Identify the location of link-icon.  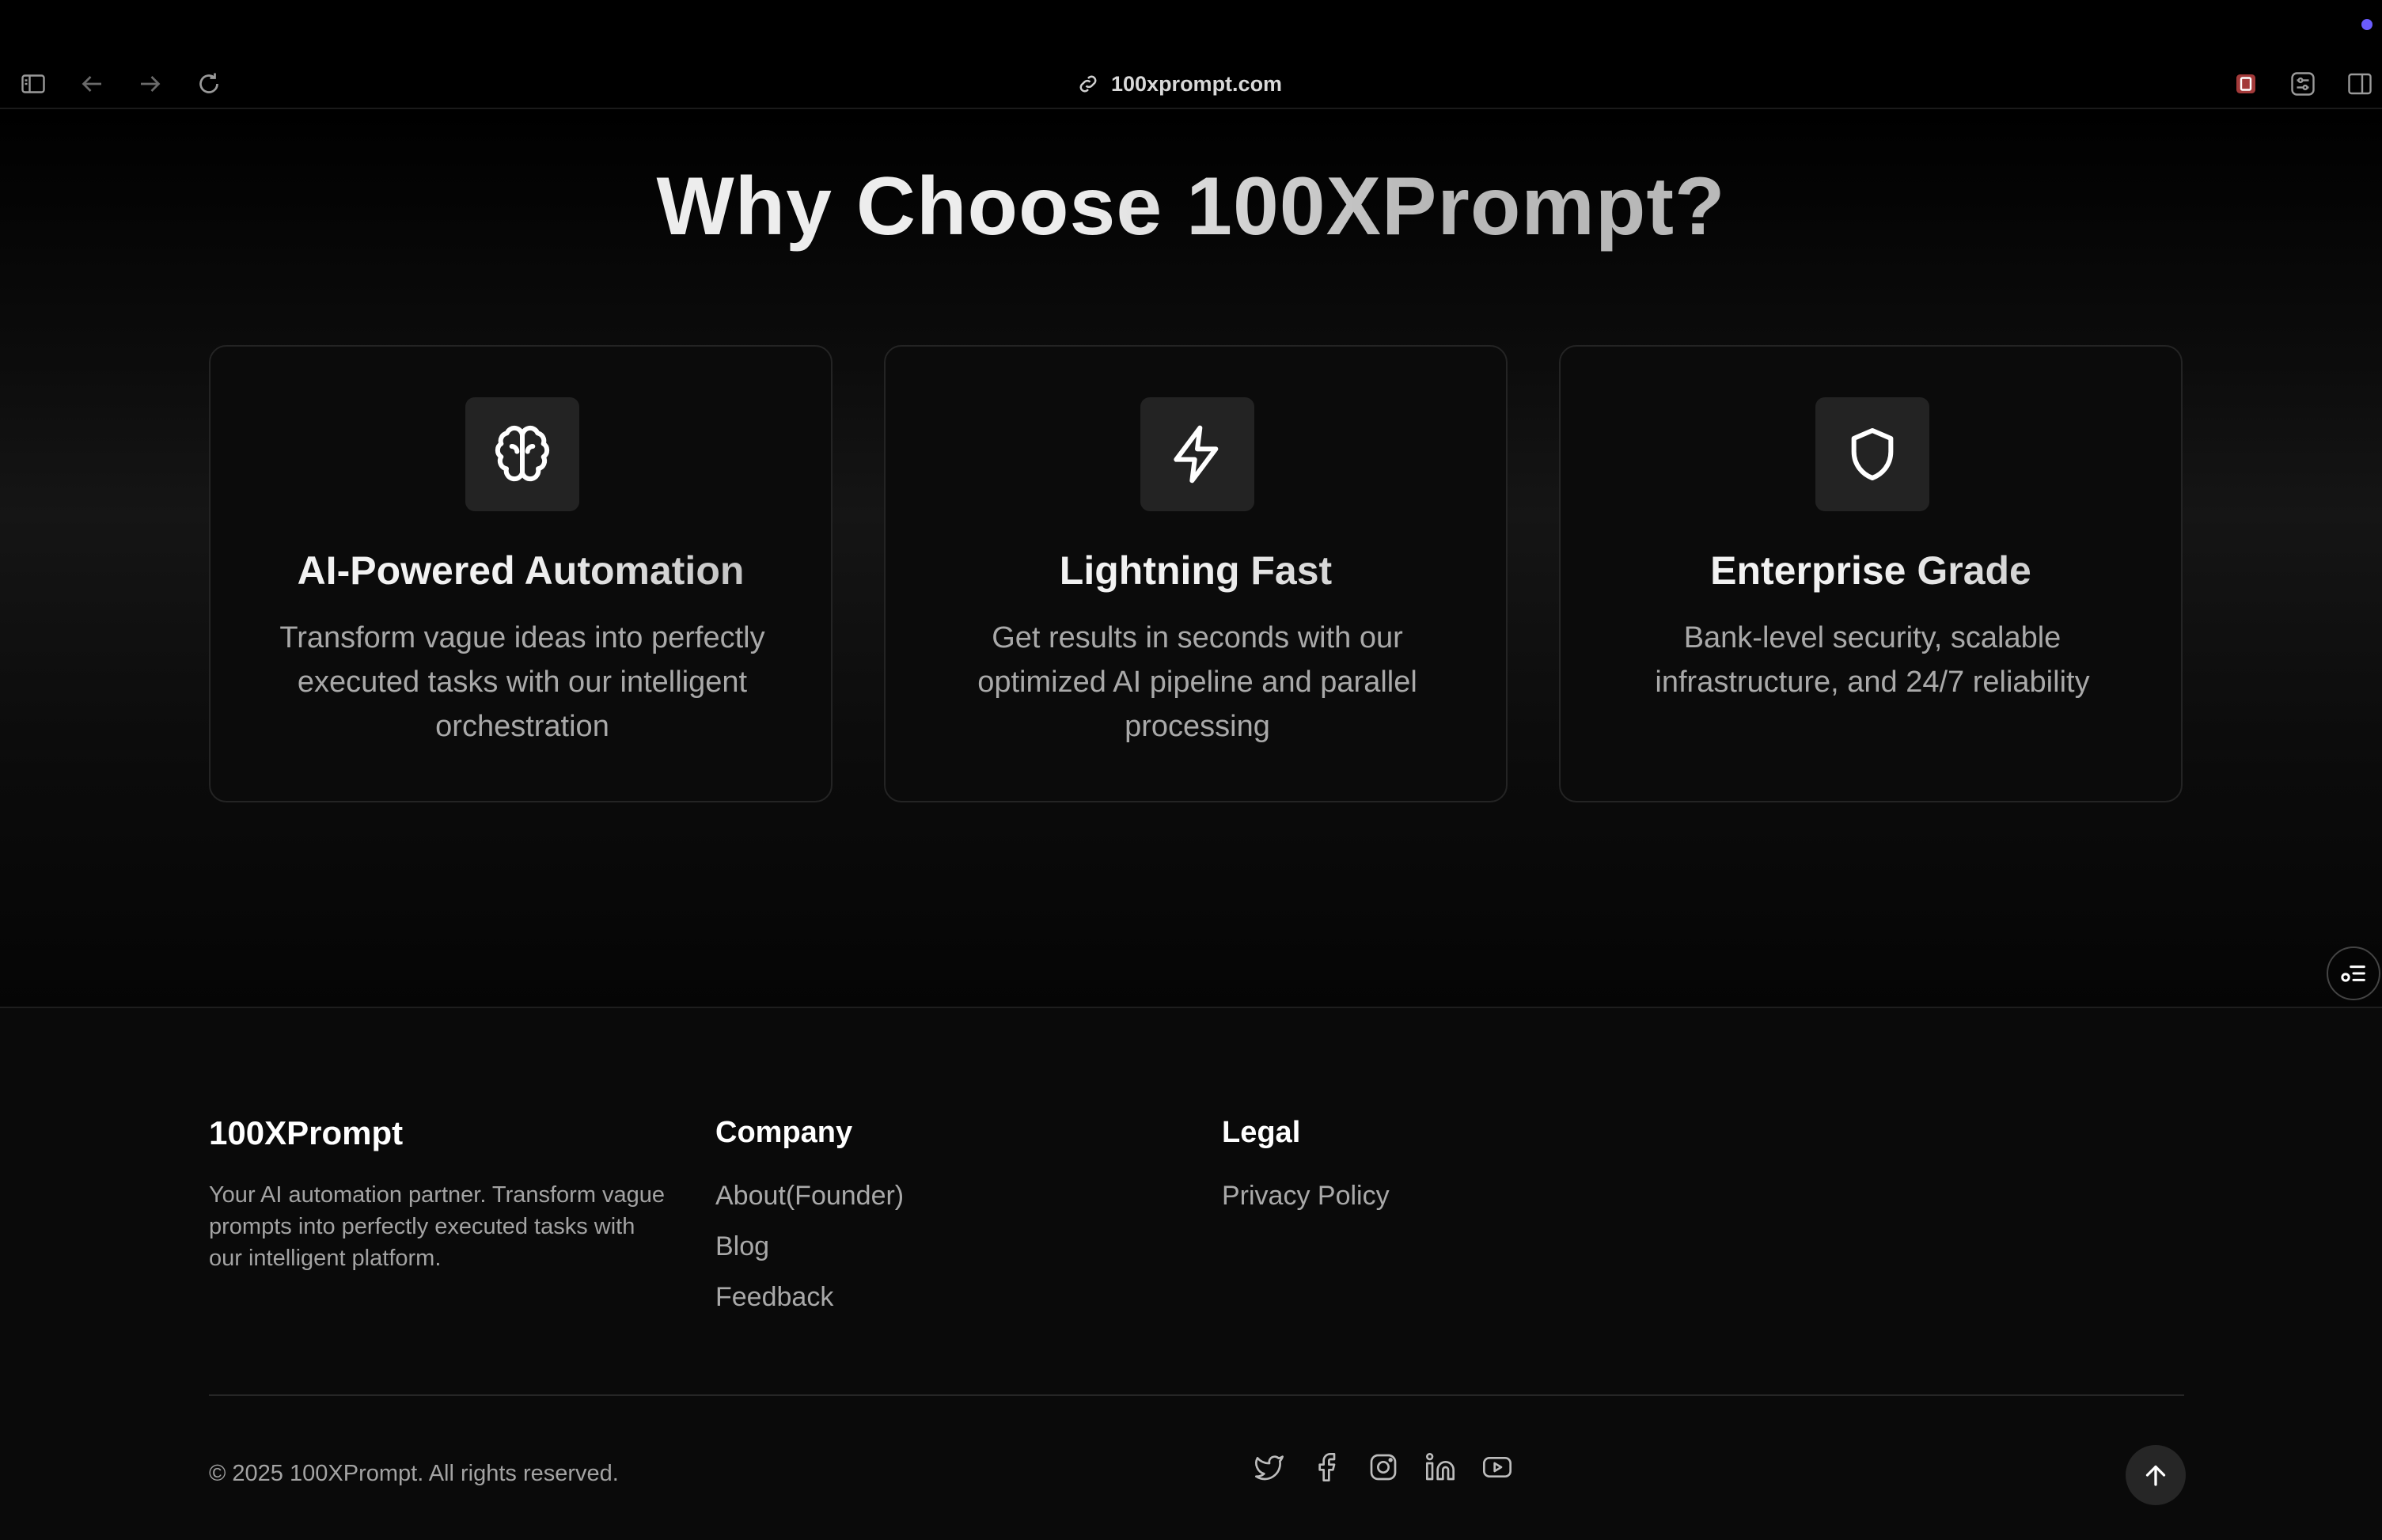
(1088, 84).